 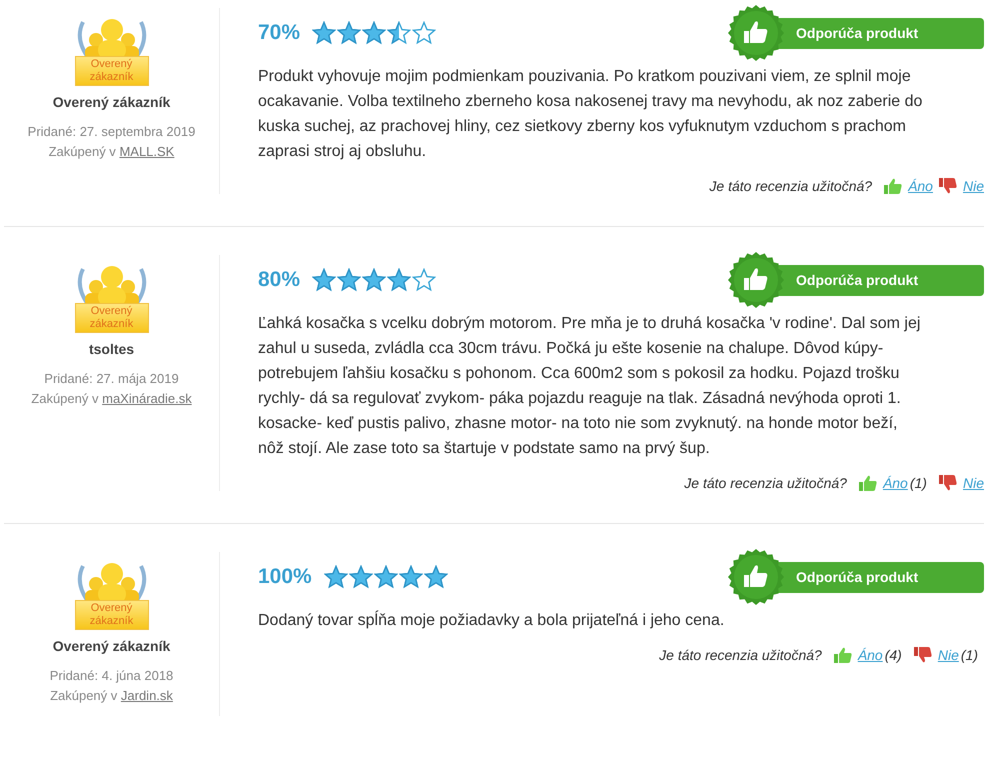 I want to click on review-date: Pridané: 4. júna 2018, so click(x=112, y=676).